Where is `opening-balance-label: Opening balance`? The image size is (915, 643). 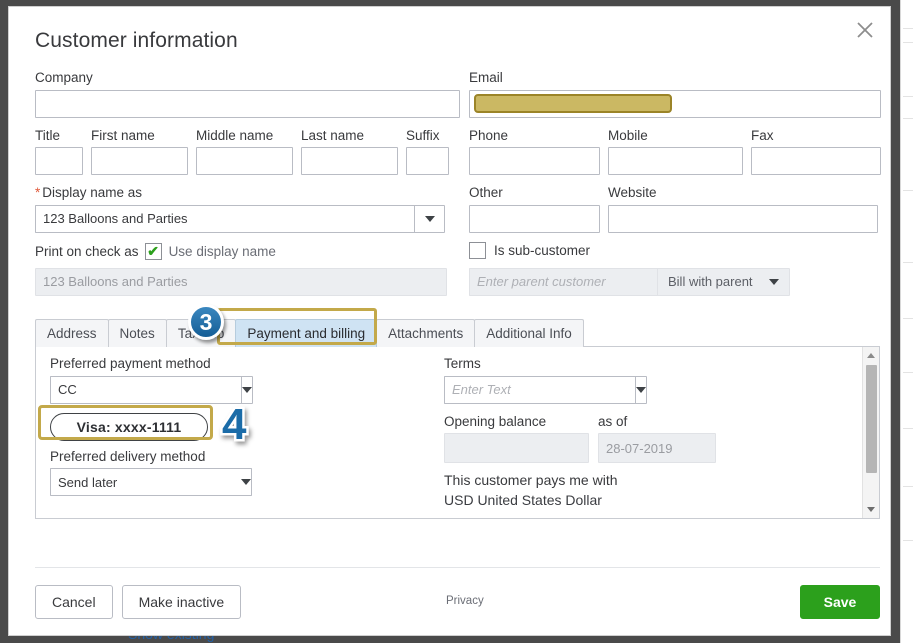 opening-balance-label: Opening balance is located at coordinates (495, 421).